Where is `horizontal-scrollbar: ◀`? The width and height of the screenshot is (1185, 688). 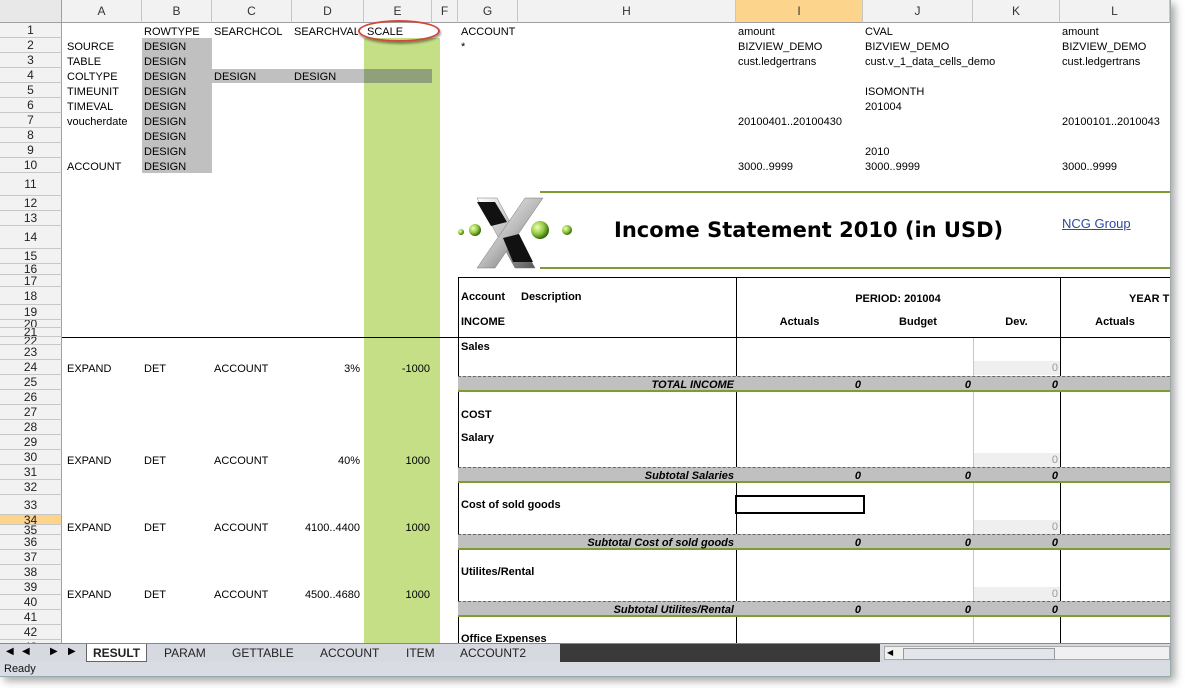
horizontal-scrollbar: ◀ is located at coordinates (1027, 653).